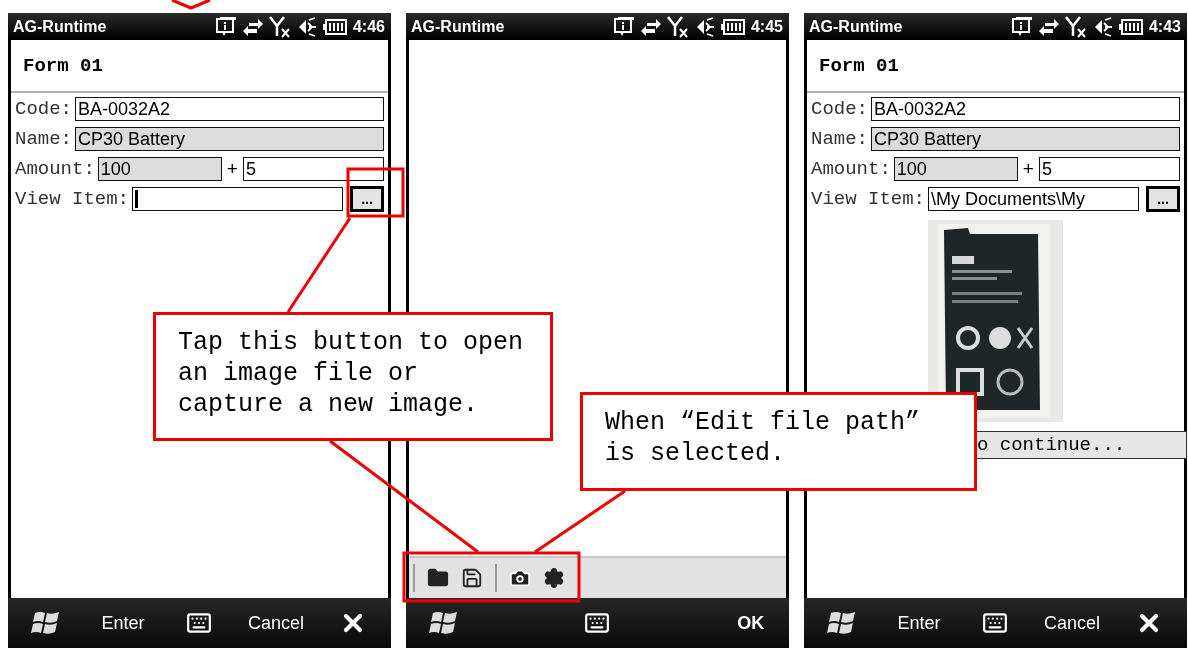 The image size is (1188, 648). Describe the element at coordinates (472, 578) in the screenshot. I see `save-icon` at that location.